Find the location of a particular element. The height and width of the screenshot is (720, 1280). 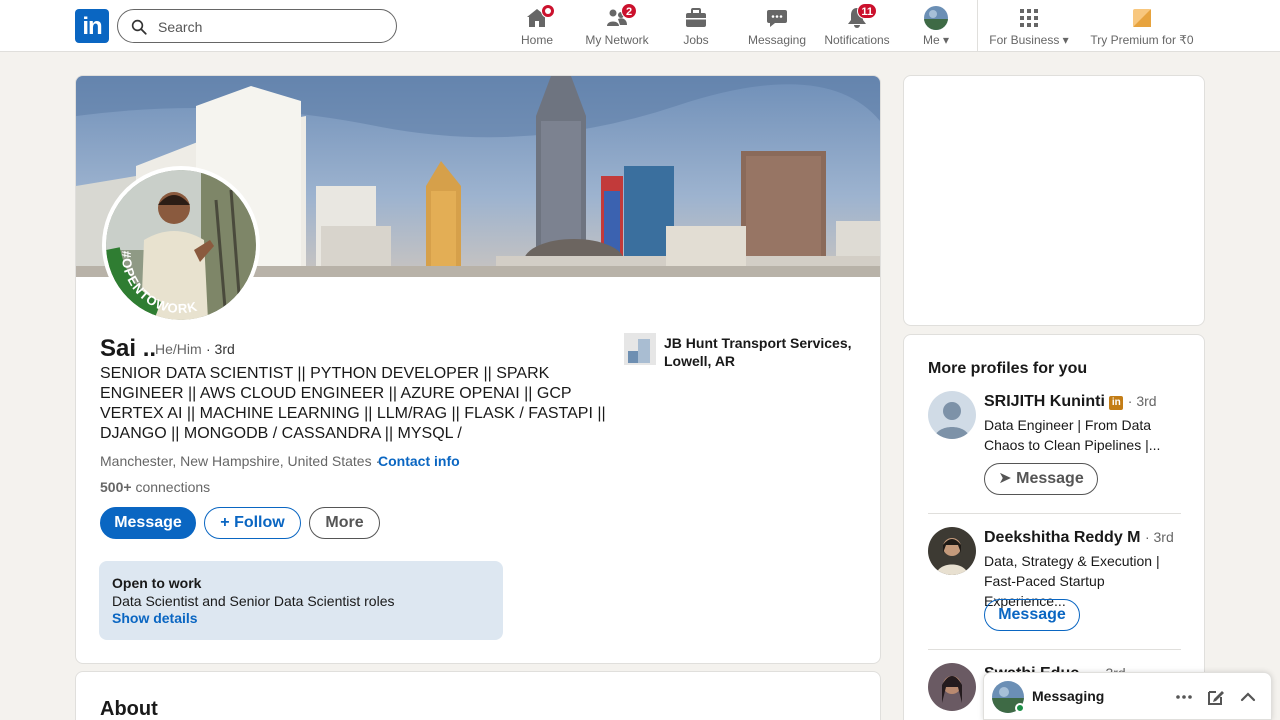

people-icon: 2 is located at coordinates (621, 16).